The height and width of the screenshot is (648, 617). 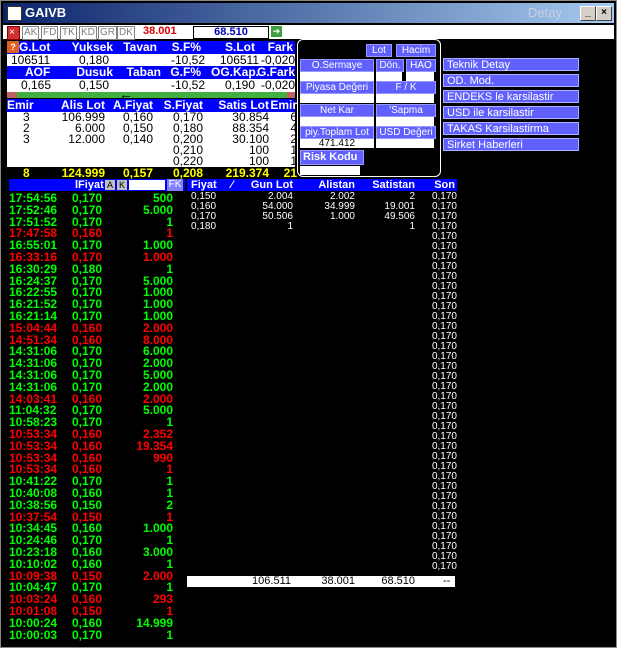 What do you see at coordinates (308, 32) in the screenshot?
I see `toolbar: × AK FD TK KD GR DK 38.001 68.510 ➔` at bounding box center [308, 32].